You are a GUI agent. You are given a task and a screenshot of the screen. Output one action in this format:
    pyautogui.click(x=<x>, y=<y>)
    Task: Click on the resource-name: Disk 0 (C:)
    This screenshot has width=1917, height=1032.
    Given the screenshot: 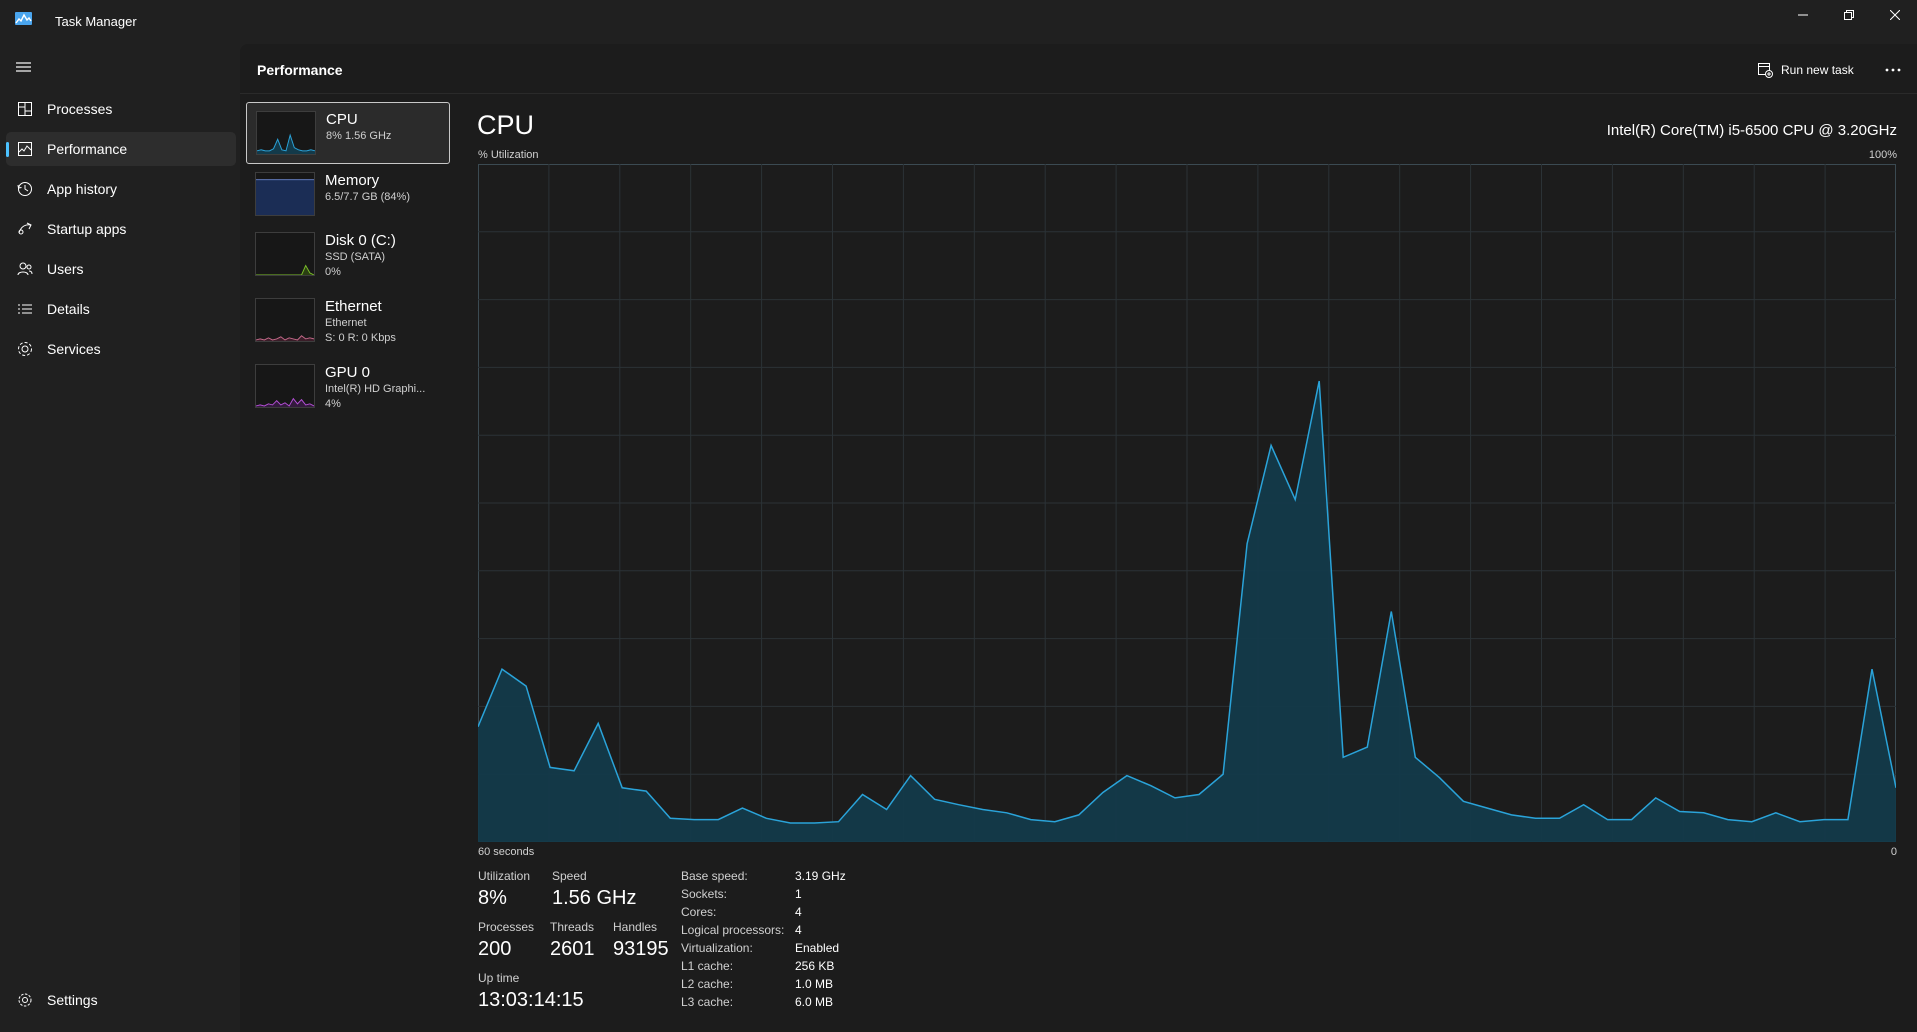 What is the action you would take?
    pyautogui.click(x=360, y=240)
    